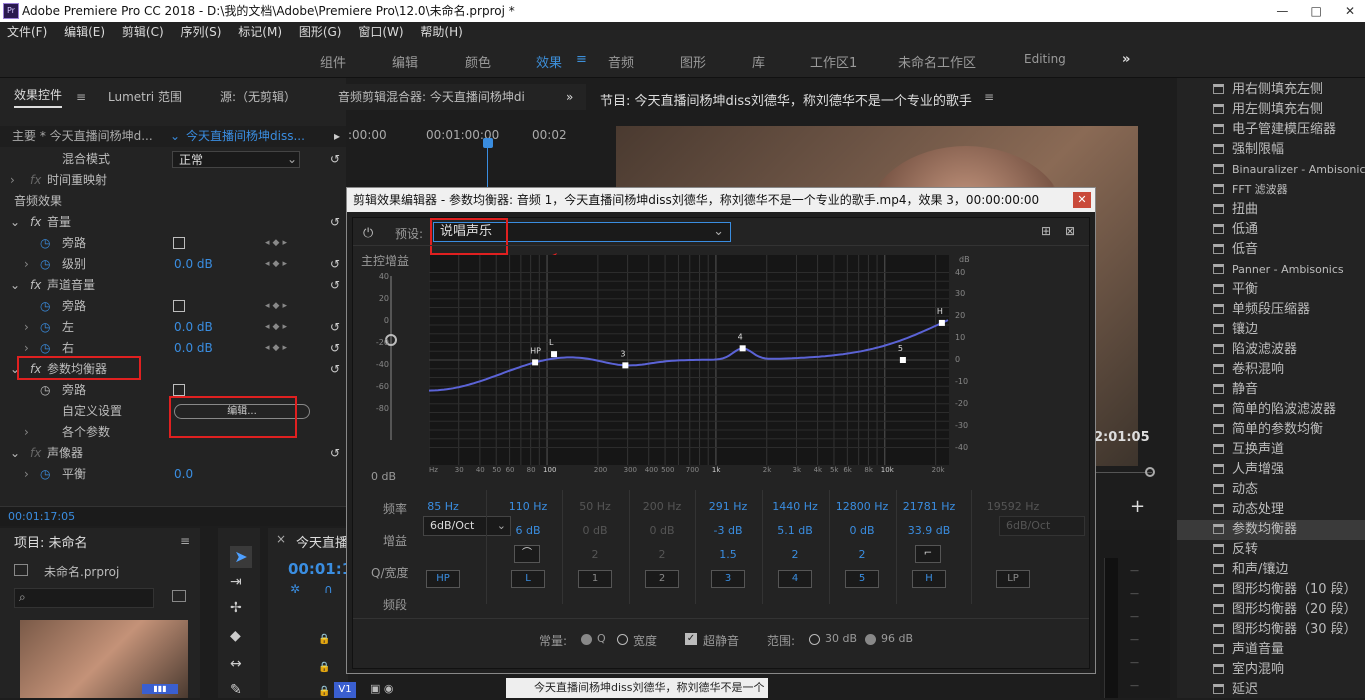 This screenshot has height=700, width=1365. I want to click on tab-menu-icon: ≡, so click(81, 97).